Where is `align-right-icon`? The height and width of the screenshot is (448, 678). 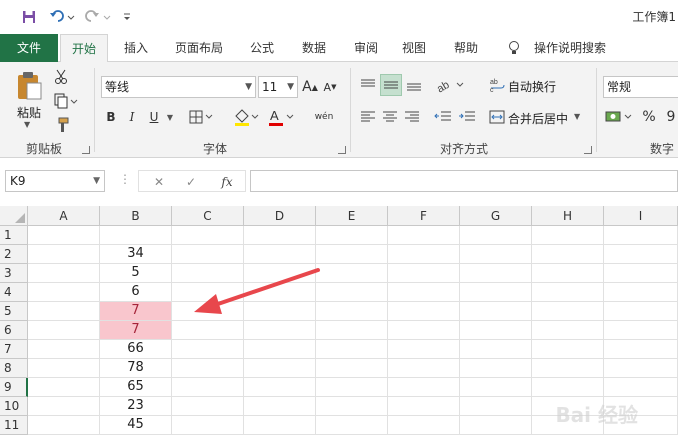
align-right-icon is located at coordinates (412, 117).